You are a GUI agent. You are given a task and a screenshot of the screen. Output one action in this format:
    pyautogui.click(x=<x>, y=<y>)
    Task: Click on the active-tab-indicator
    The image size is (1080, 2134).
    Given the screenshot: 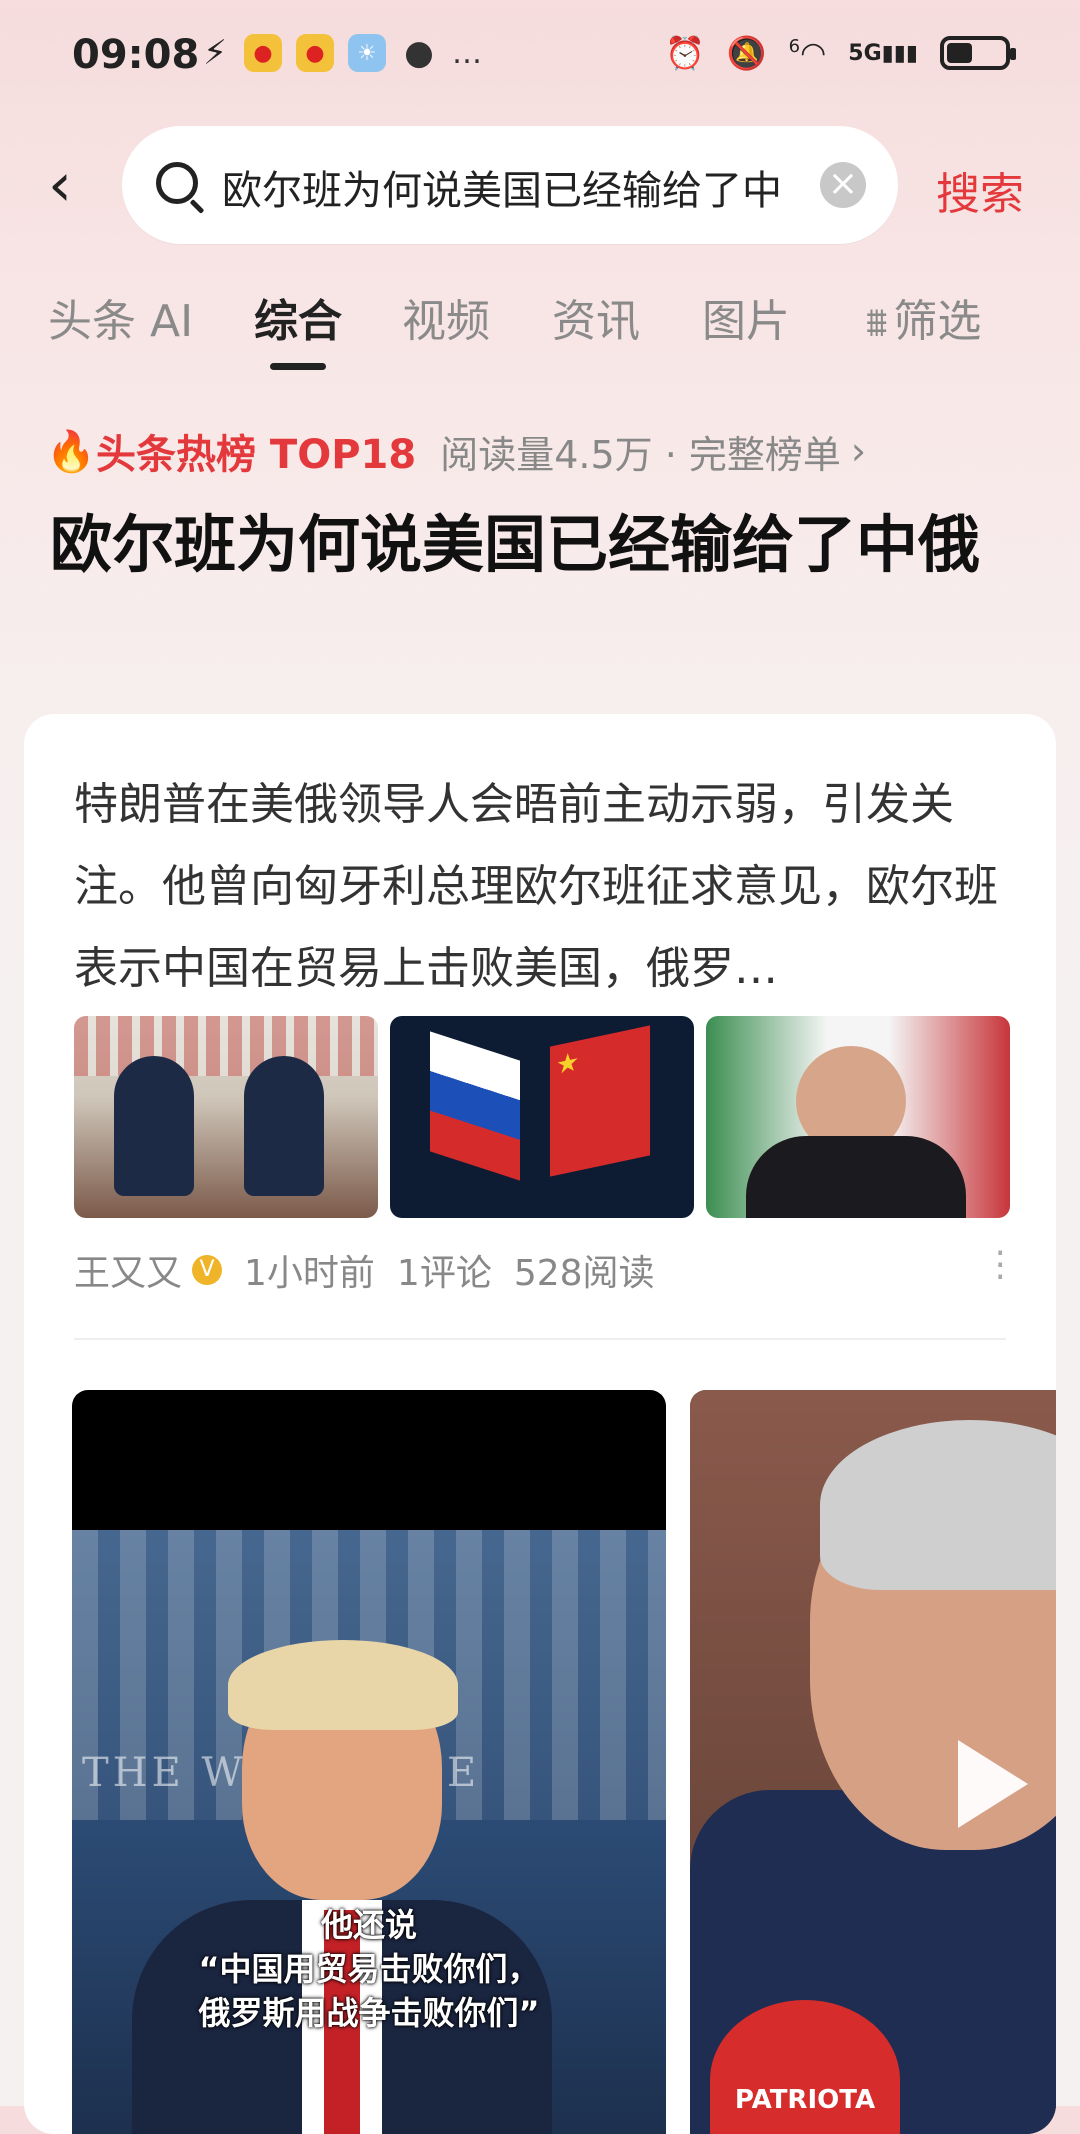 What is the action you would take?
    pyautogui.click(x=298, y=366)
    